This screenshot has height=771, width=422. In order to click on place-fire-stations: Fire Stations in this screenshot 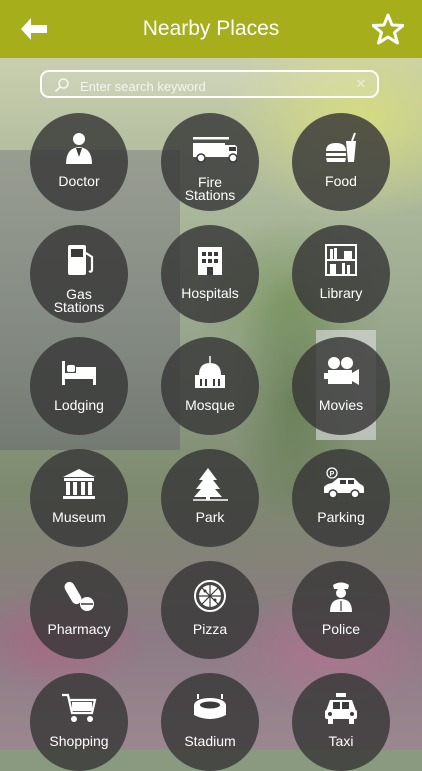, I will do `click(210, 162)`.